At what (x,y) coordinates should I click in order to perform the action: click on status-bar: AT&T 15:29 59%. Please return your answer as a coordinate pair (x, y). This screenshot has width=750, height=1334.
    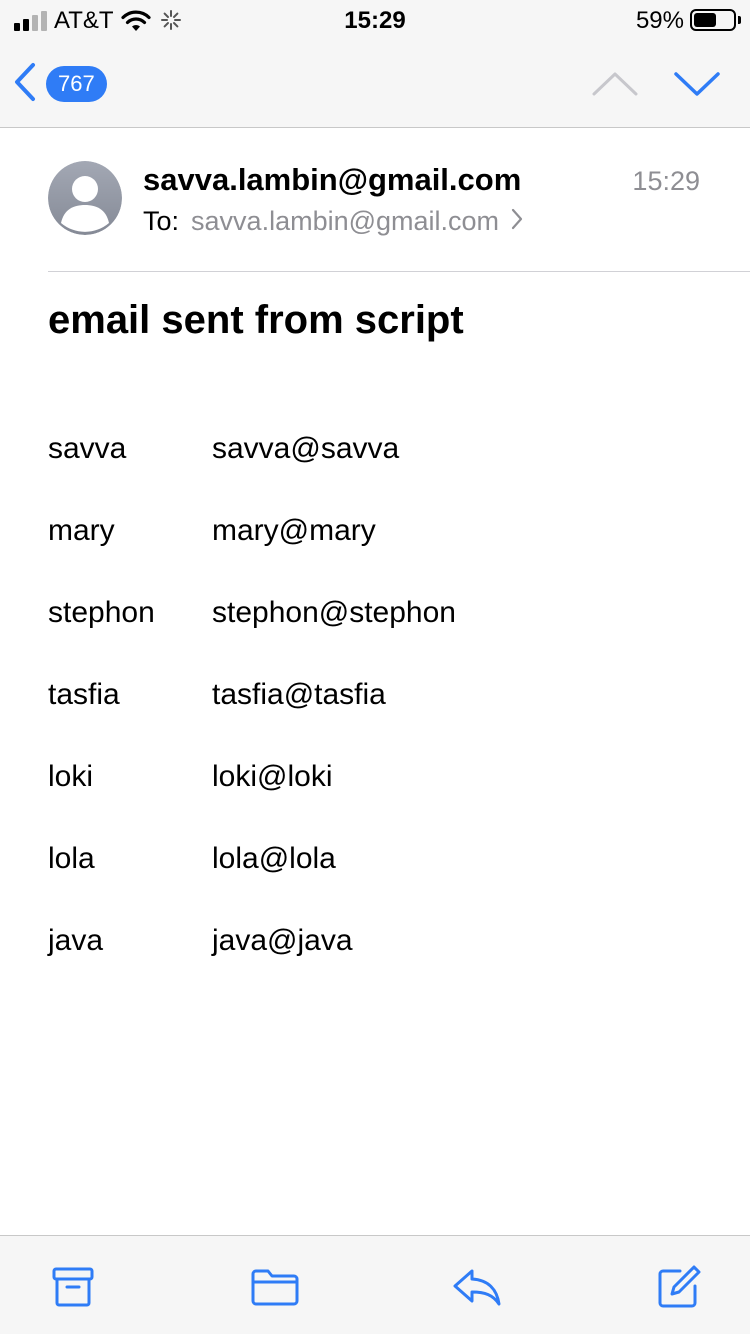
    Looking at the image, I should click on (375, 20).